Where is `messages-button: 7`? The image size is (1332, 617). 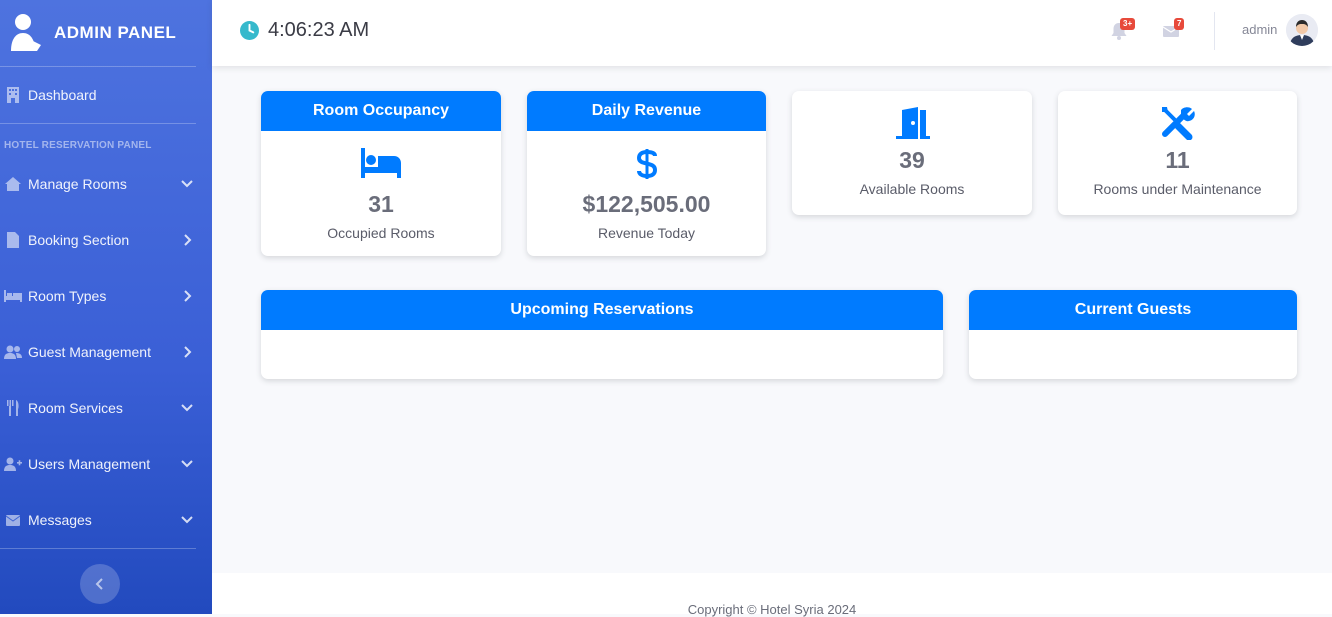
messages-button: 7 is located at coordinates (1173, 29).